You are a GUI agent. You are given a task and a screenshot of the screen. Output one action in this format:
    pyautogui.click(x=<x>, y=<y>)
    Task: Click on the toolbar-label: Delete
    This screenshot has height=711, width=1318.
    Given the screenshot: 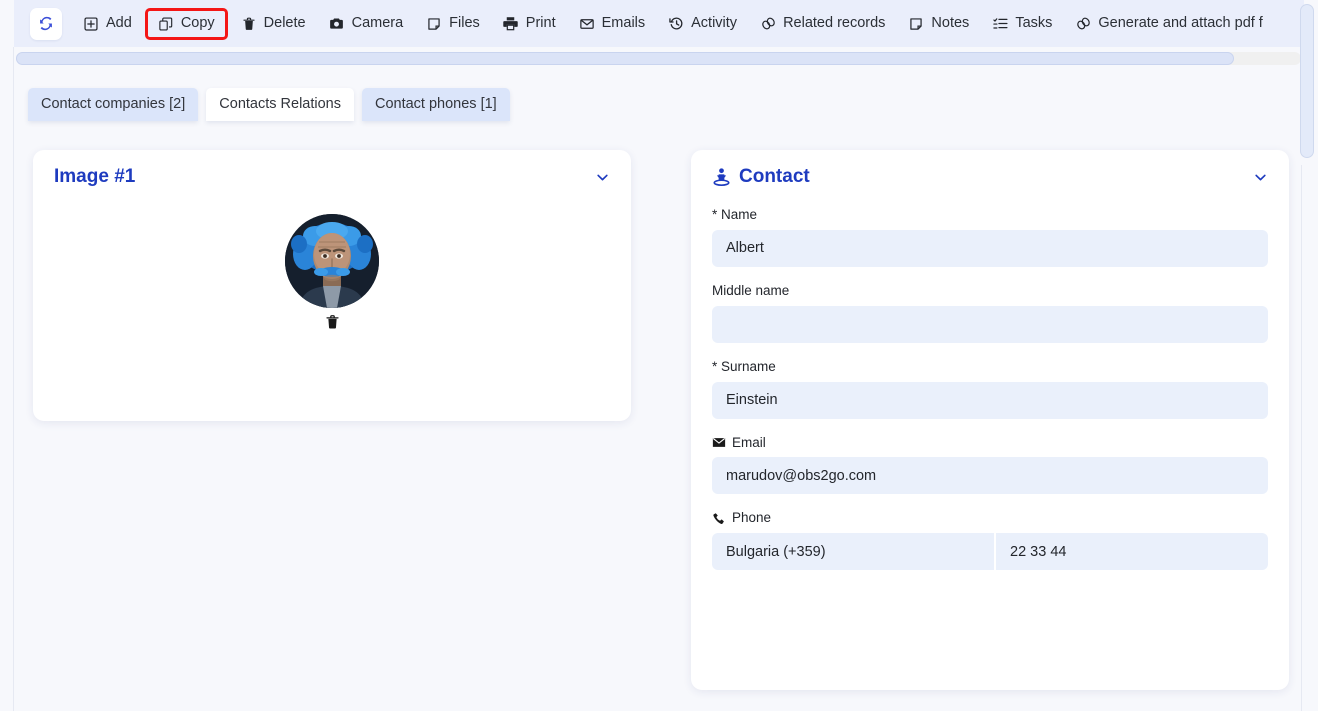 What is the action you would take?
    pyautogui.click(x=284, y=23)
    